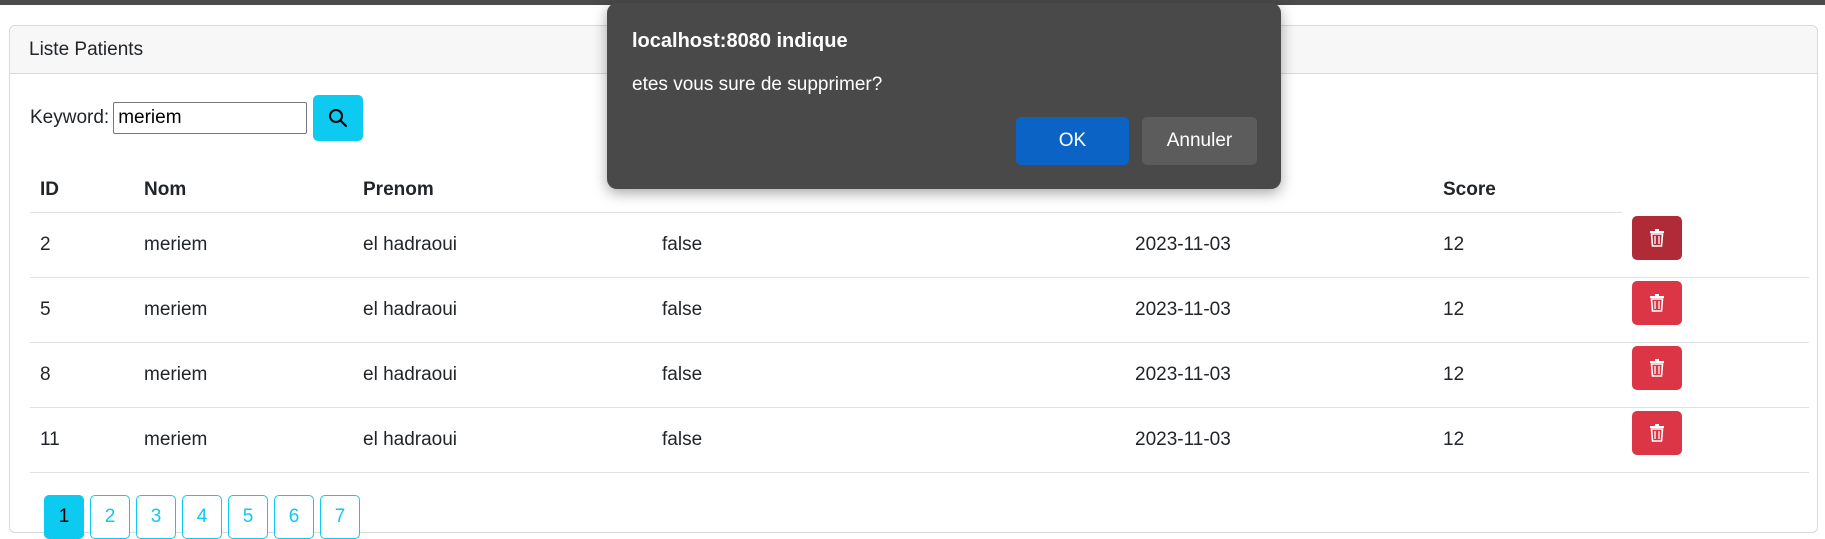 The image size is (1825, 539). I want to click on column-header-nom: Nom, so click(243, 190).